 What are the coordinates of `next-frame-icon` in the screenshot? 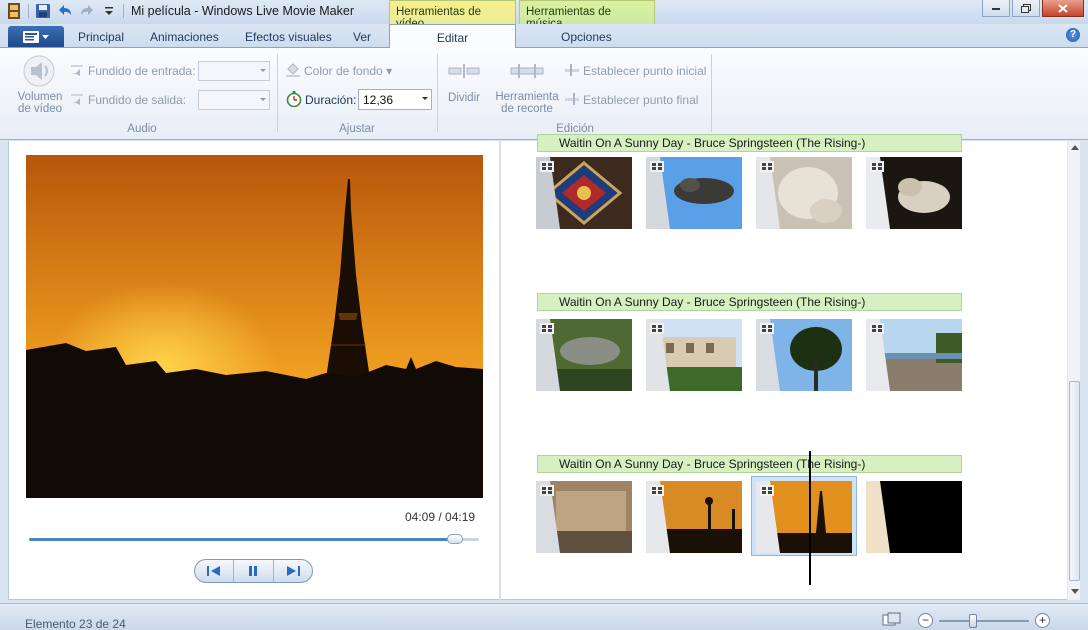 It's located at (293, 571).